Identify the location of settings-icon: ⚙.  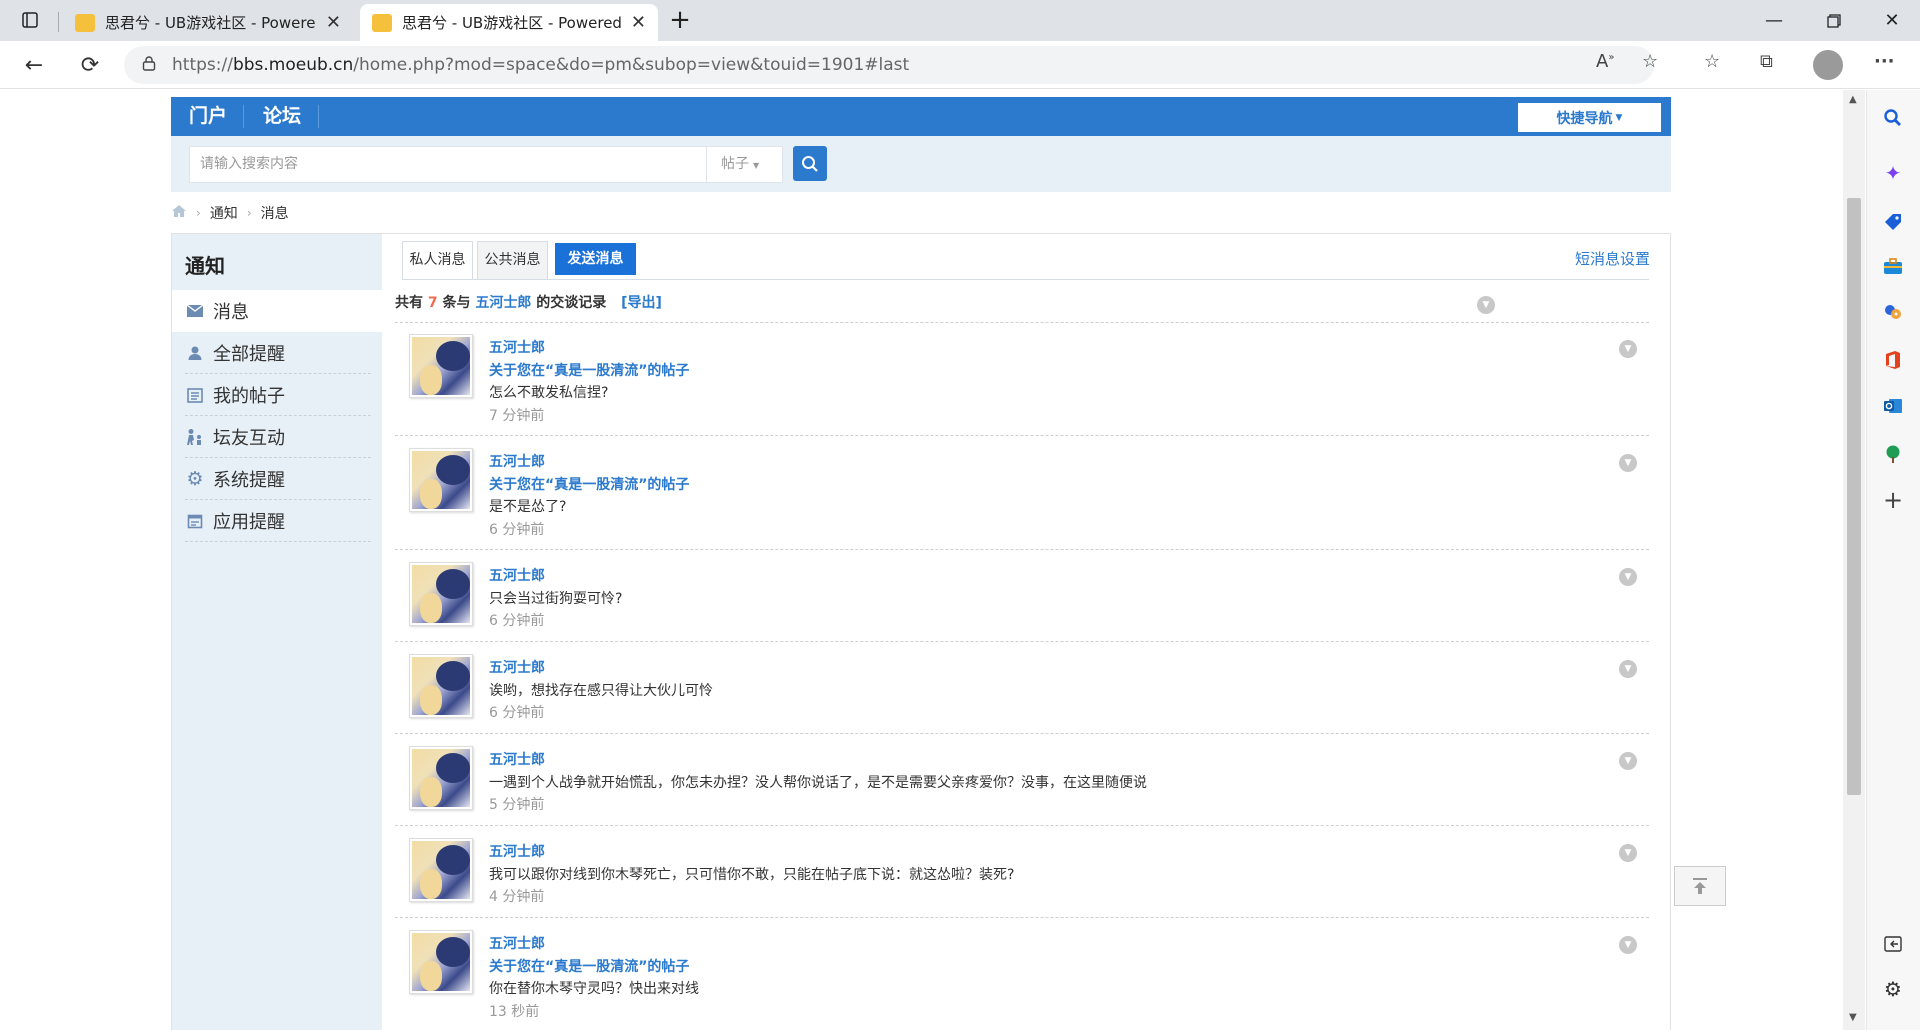
(1893, 989).